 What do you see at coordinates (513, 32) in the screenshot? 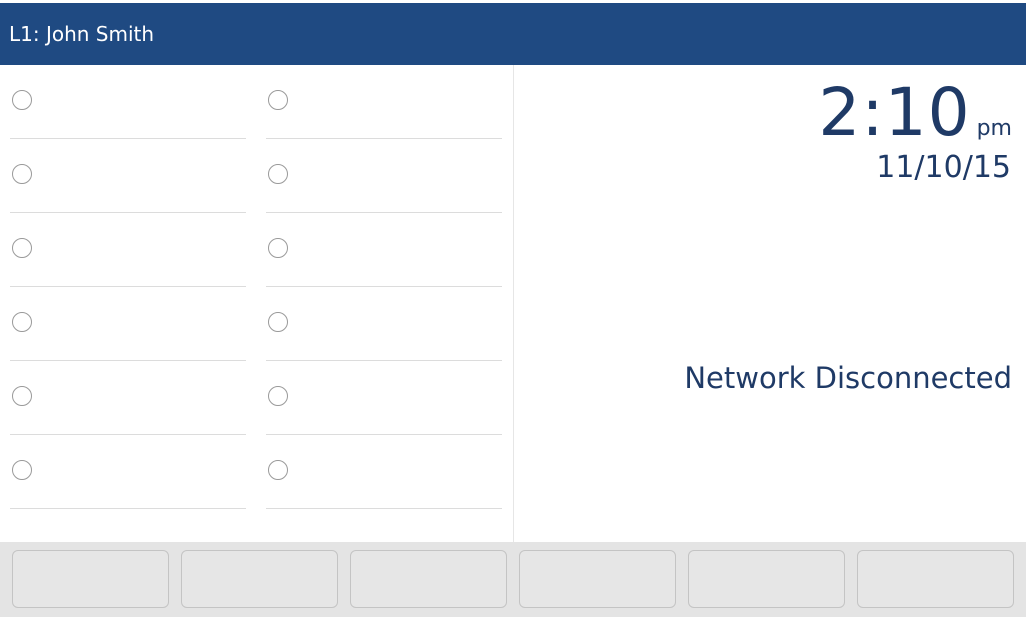
I see `status-header: L1: John Smith` at bounding box center [513, 32].